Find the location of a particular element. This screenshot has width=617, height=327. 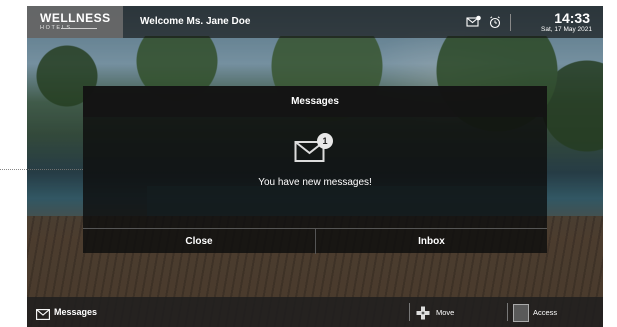

envelope-small-icon is located at coordinates (43, 313).